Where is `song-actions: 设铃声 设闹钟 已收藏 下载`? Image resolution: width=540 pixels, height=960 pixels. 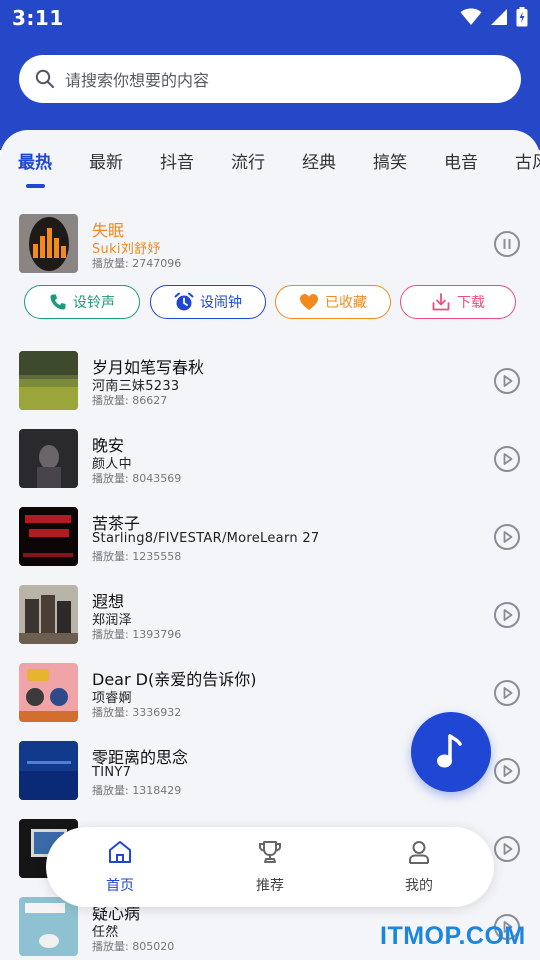
song-actions: 设铃声 设闹钟 已收藏 下载 is located at coordinates (270, 303).